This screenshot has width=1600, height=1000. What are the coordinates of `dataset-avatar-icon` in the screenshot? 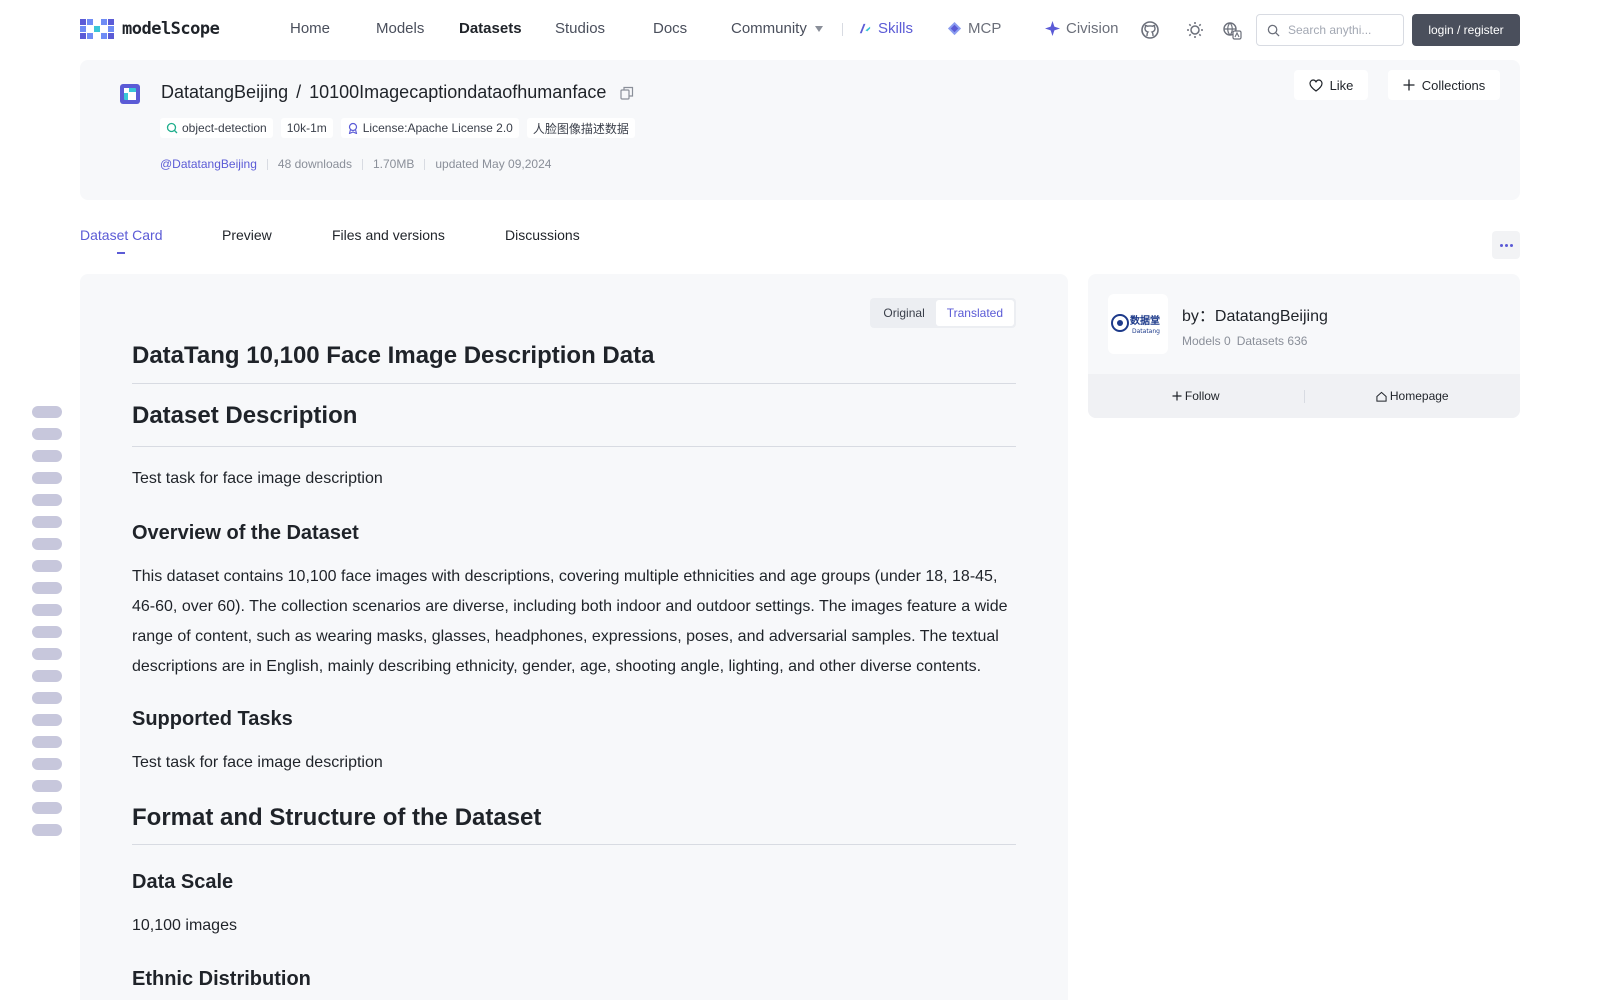 It's located at (130, 94).